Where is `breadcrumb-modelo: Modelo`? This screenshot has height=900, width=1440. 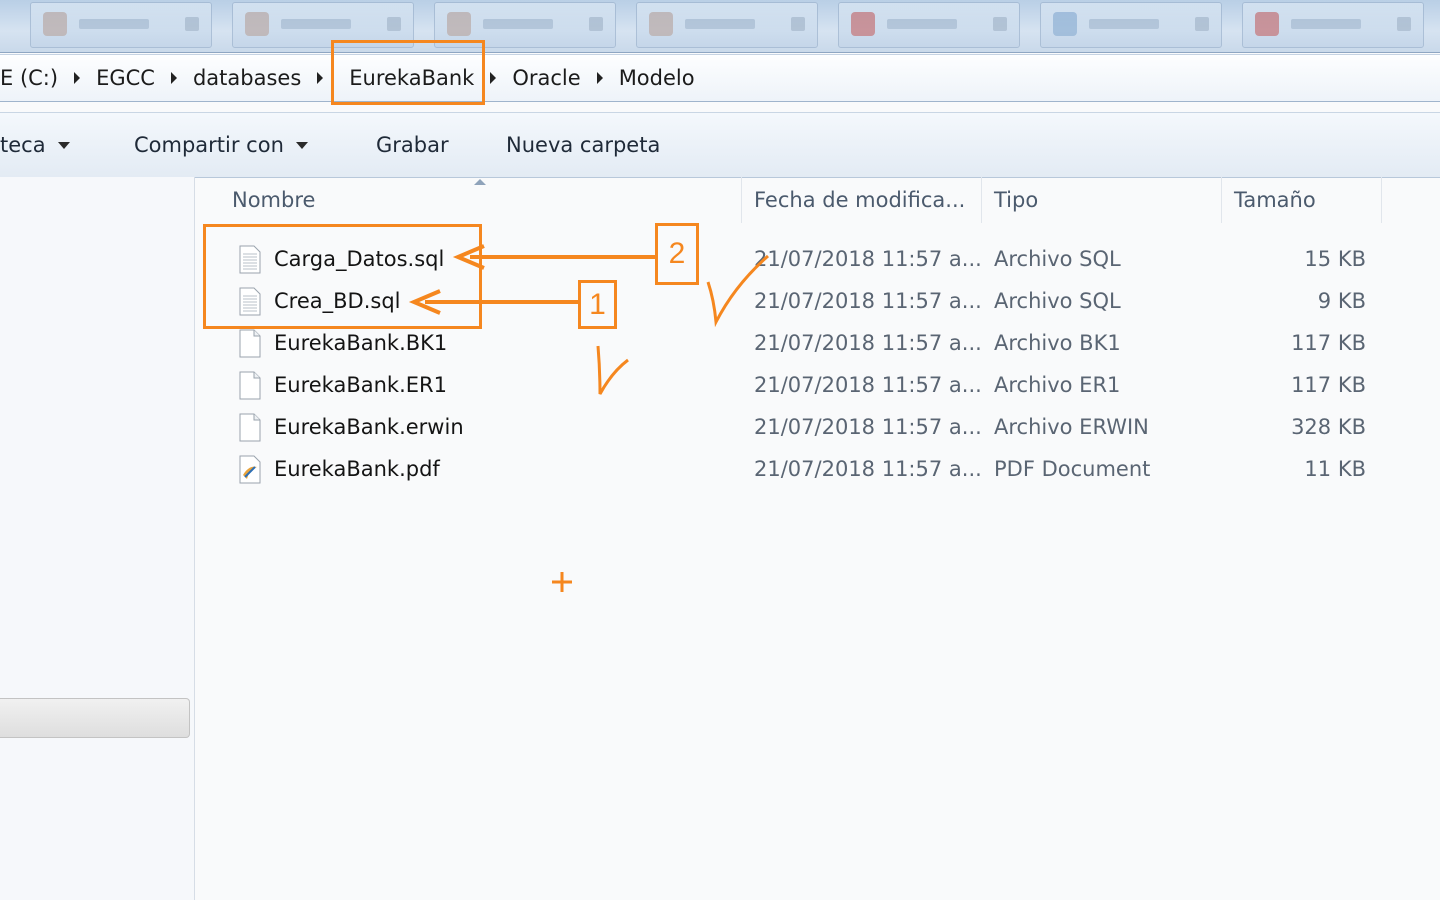 breadcrumb-modelo: Modelo is located at coordinates (657, 78).